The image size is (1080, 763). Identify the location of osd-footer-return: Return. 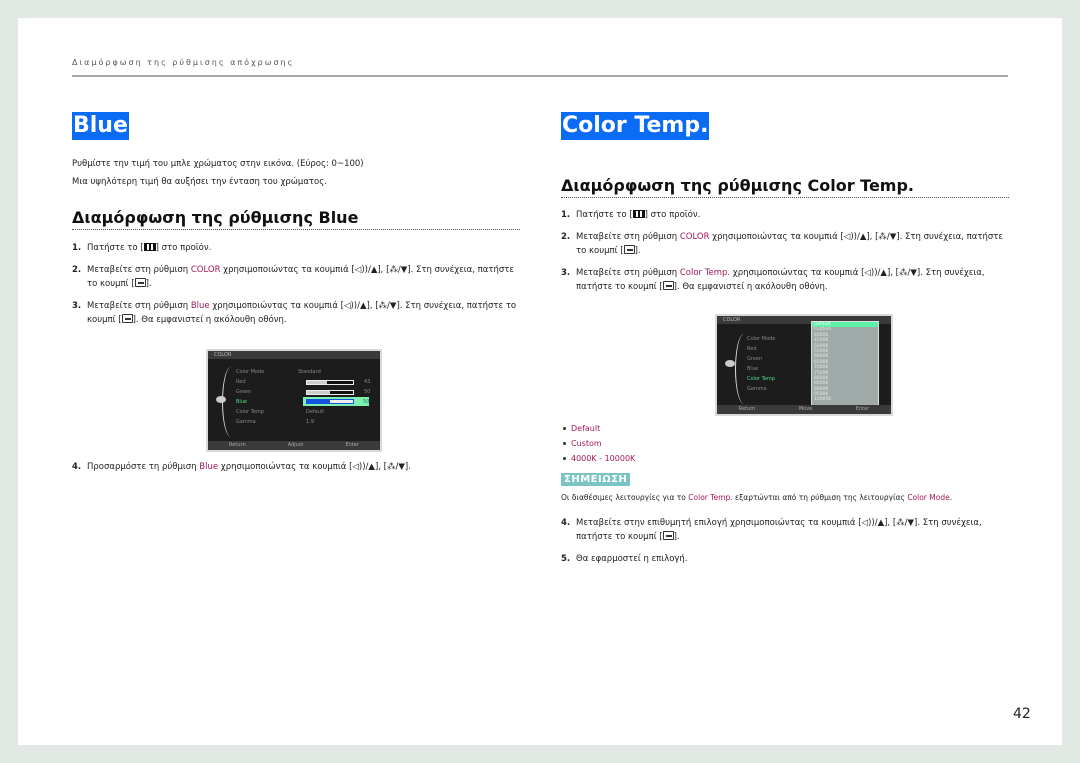
(237, 445).